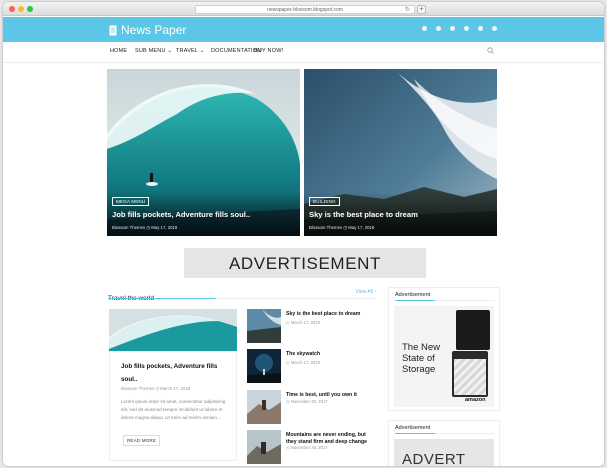  Describe the element at coordinates (131, 201) in the screenshot. I see `category-badge: MEGA MENU` at that location.